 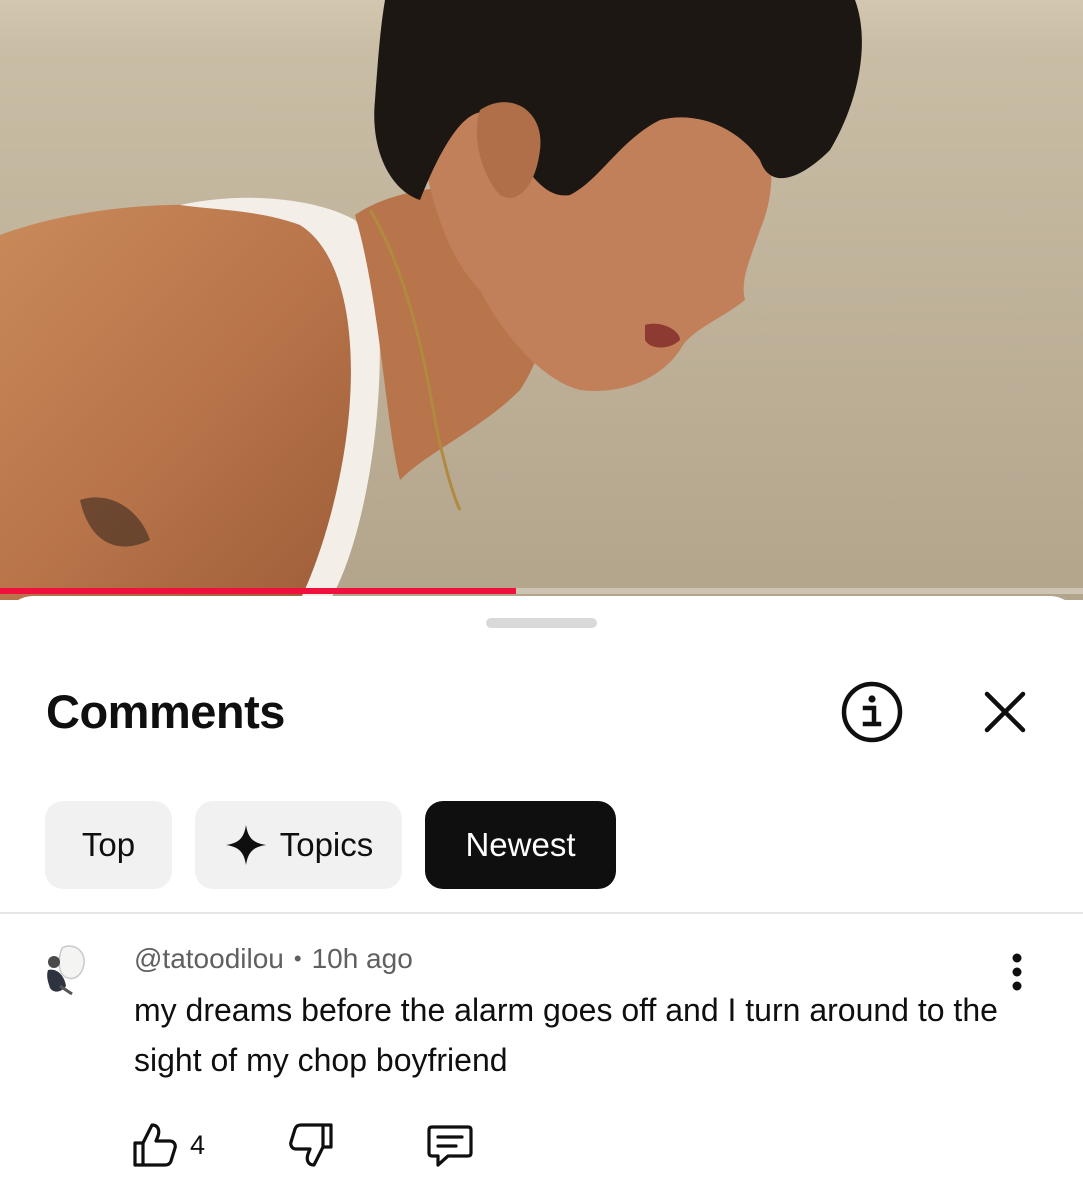 What do you see at coordinates (326, 844) in the screenshot?
I see `chip-topics-label: Topics` at bounding box center [326, 844].